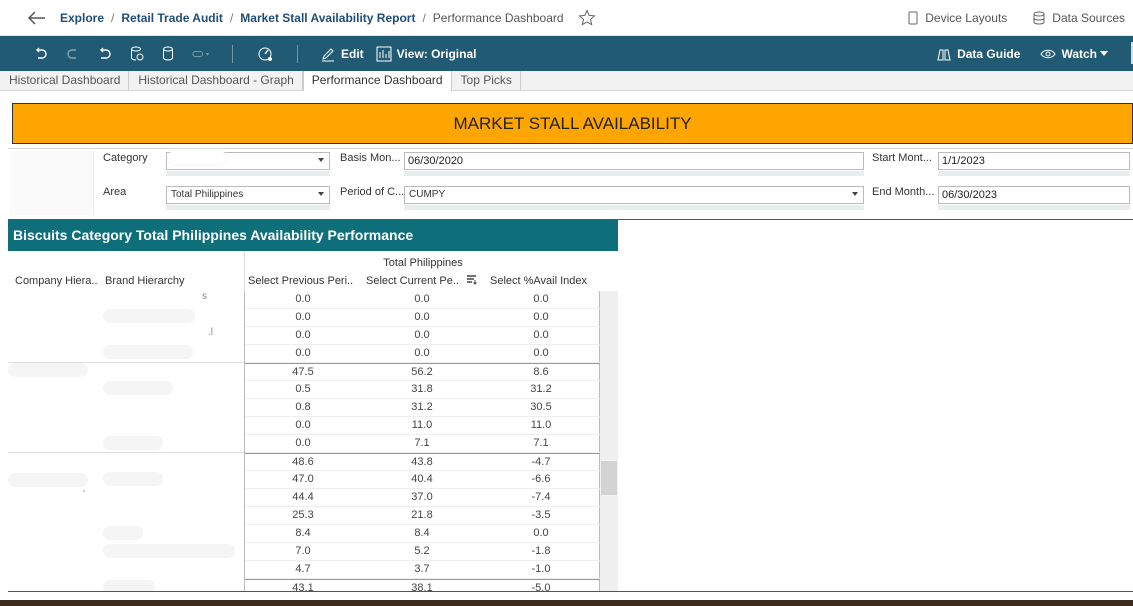 The width and height of the screenshot is (1133, 606). I want to click on data-sources-button: Data Sources, so click(1079, 18).